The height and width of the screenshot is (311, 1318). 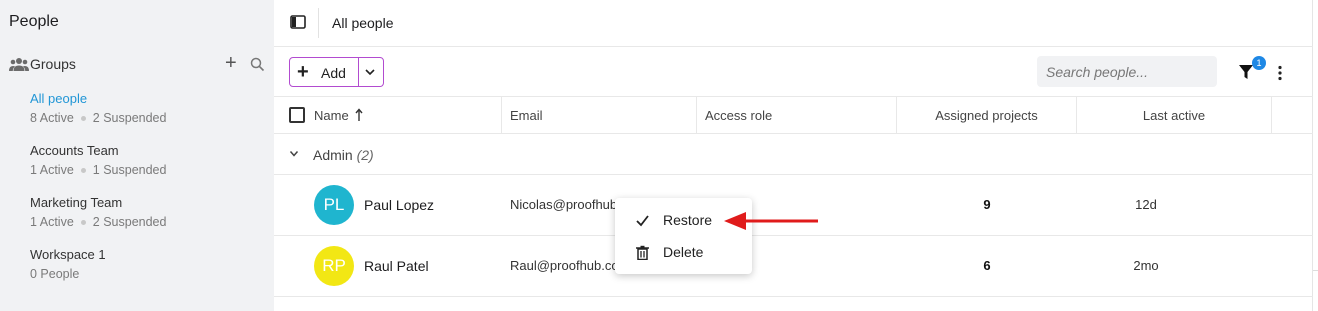 I want to click on sidebar-item-workspace-1: Workspace 1 0 People, so click(x=145, y=264).